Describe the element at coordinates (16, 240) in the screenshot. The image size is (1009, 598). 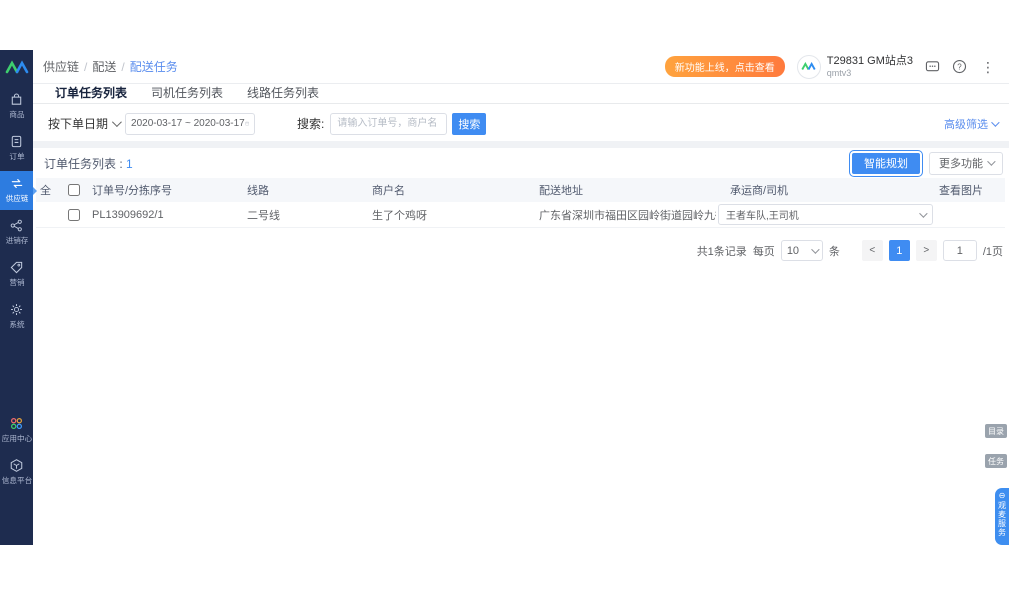
I see `sidebar-item-label: 进销存` at that location.